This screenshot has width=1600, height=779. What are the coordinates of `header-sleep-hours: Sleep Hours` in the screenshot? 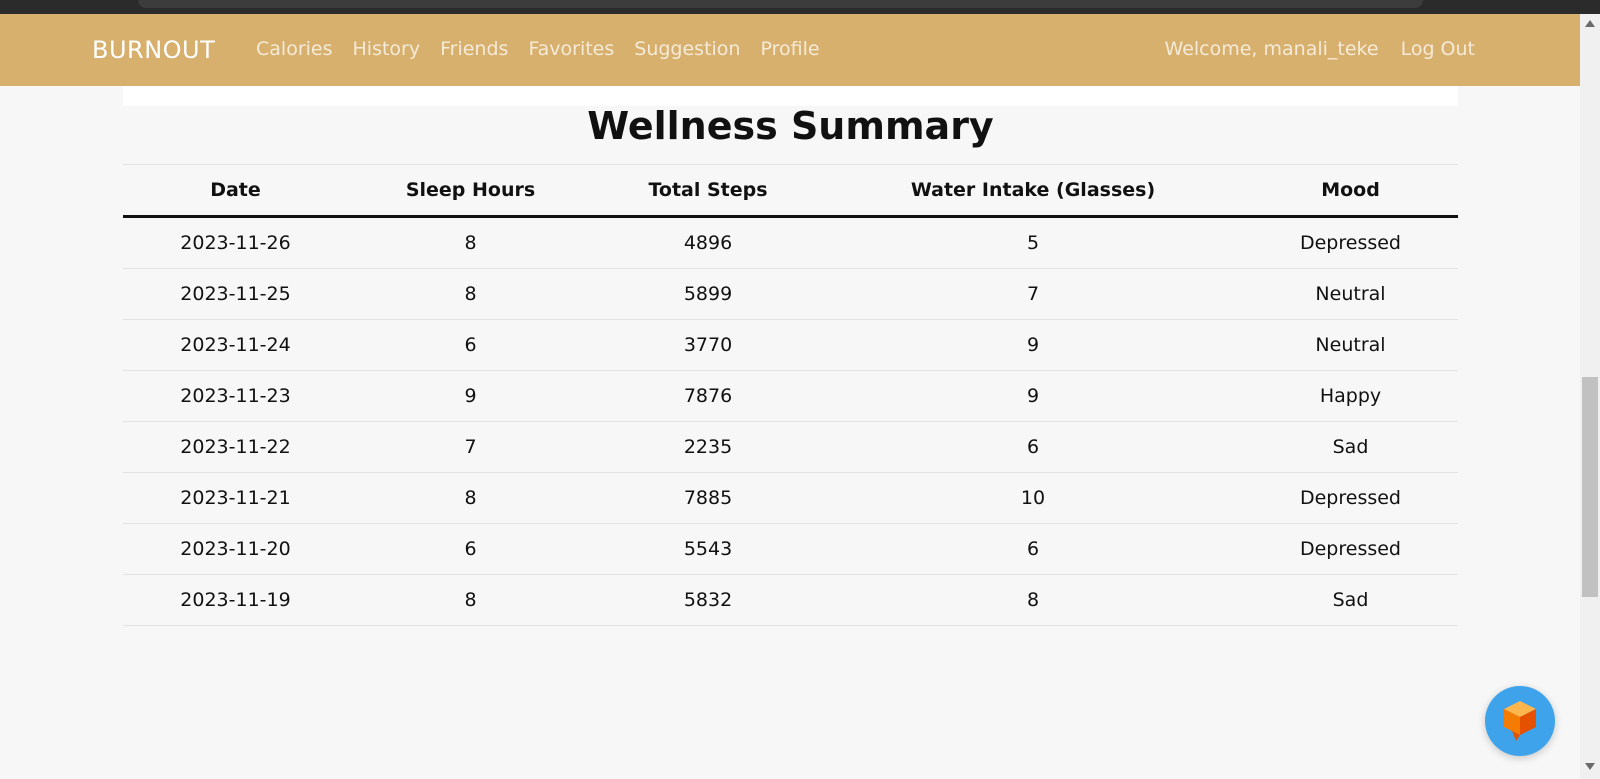 It's located at (470, 191).